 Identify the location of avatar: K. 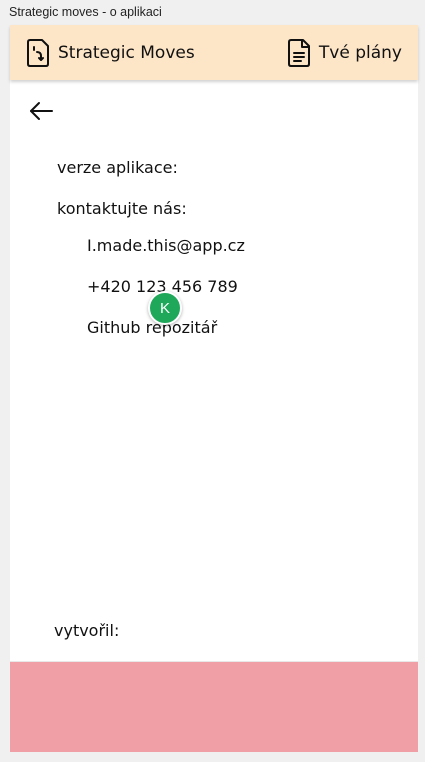
(165, 308).